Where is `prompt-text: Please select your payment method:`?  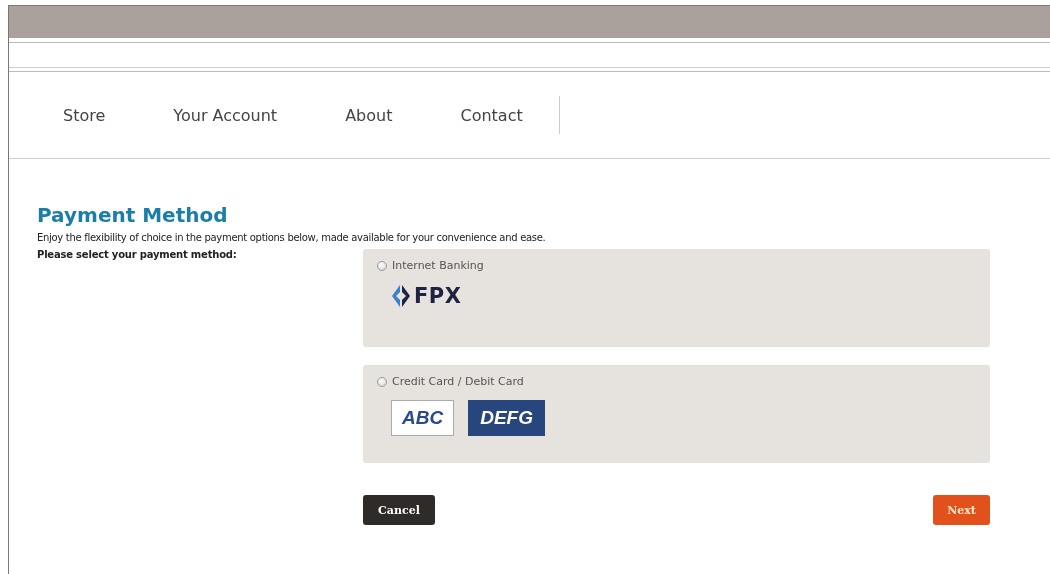
prompt-text: Please select your payment method: is located at coordinates (137, 255).